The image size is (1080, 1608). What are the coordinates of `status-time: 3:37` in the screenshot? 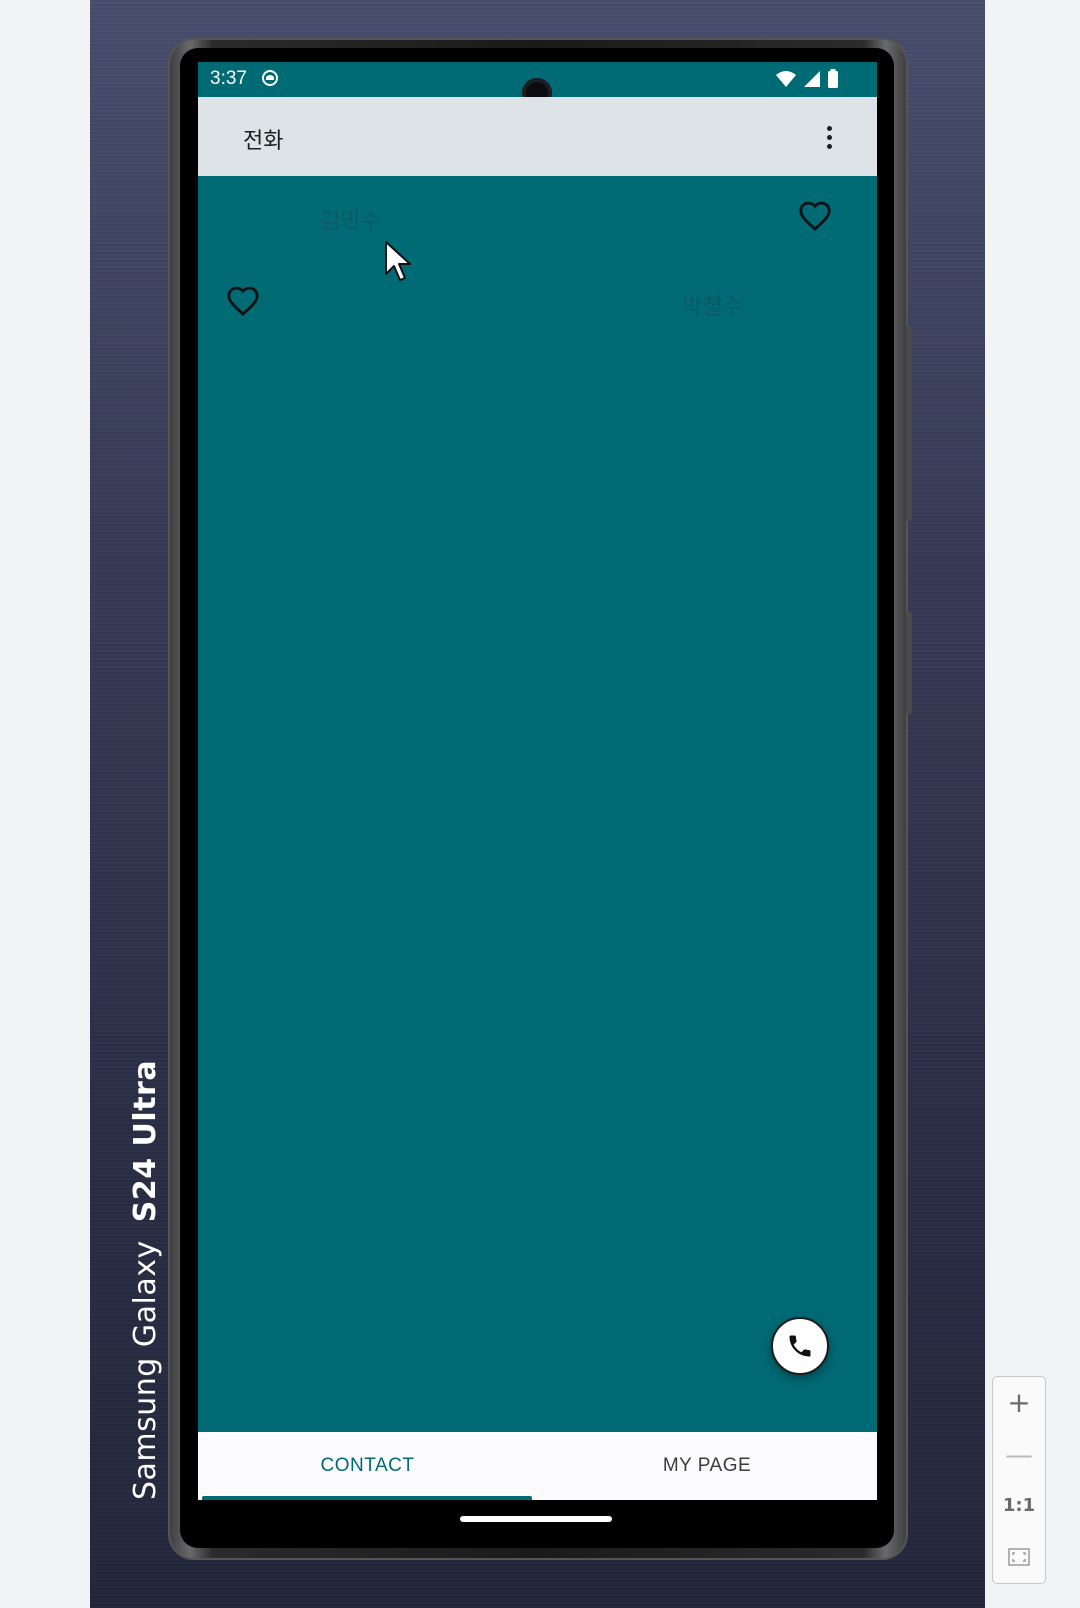 It's located at (228, 78).